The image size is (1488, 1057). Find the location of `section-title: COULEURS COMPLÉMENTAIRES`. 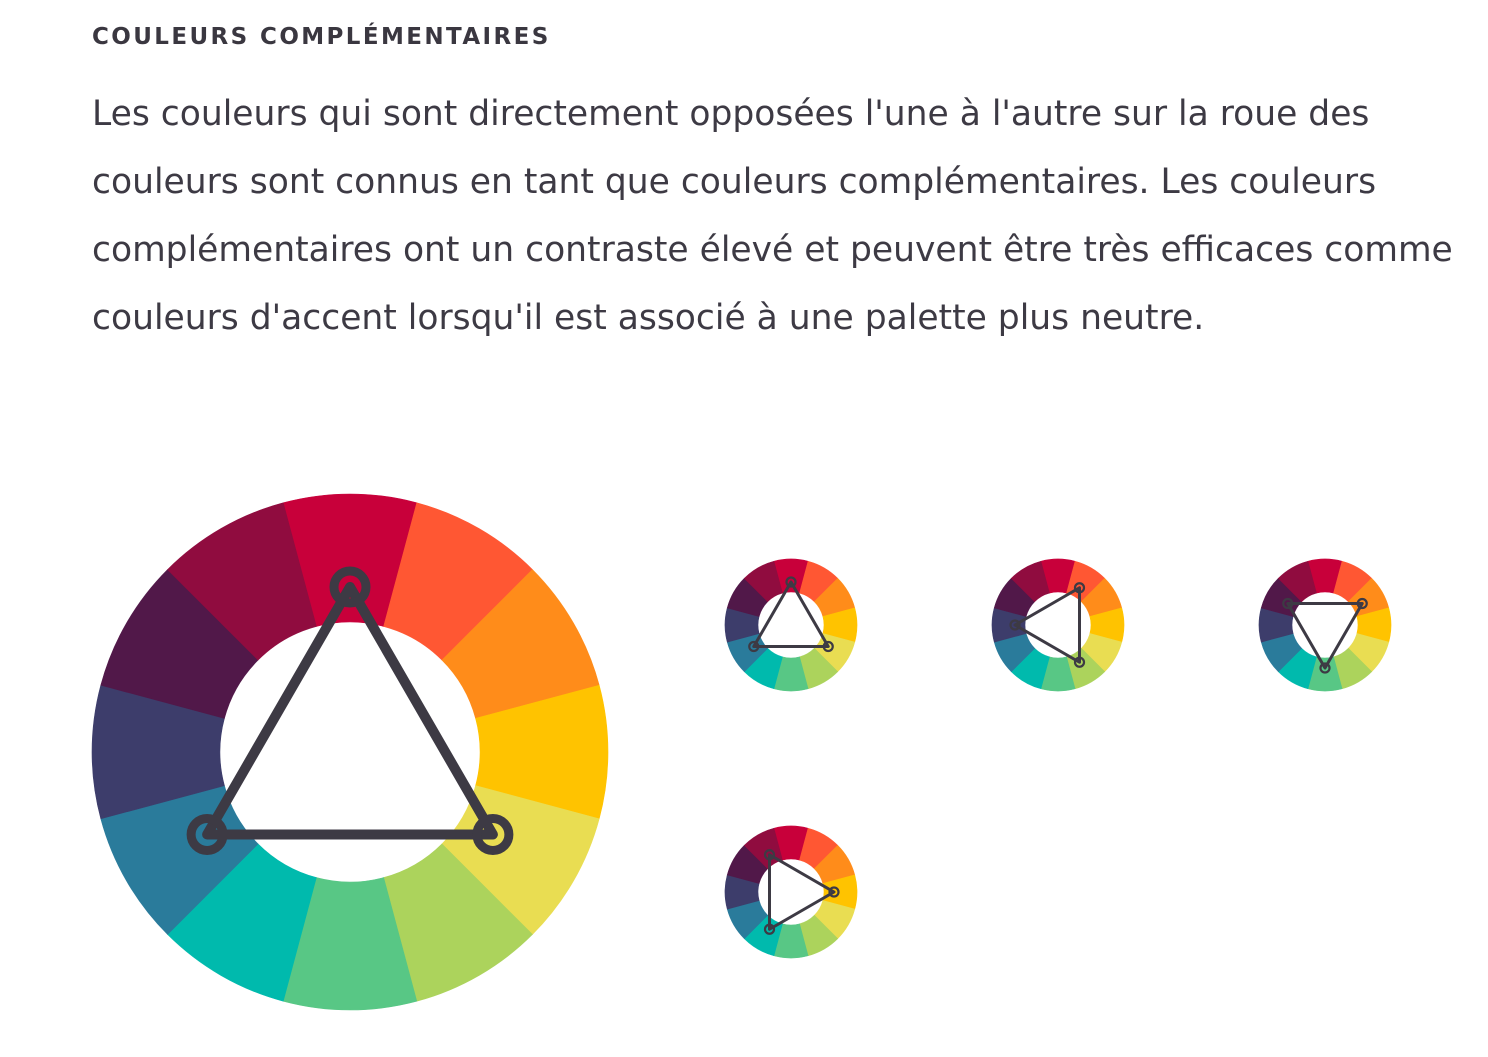

section-title: COULEURS COMPLÉMENTAIRES is located at coordinates (321, 37).